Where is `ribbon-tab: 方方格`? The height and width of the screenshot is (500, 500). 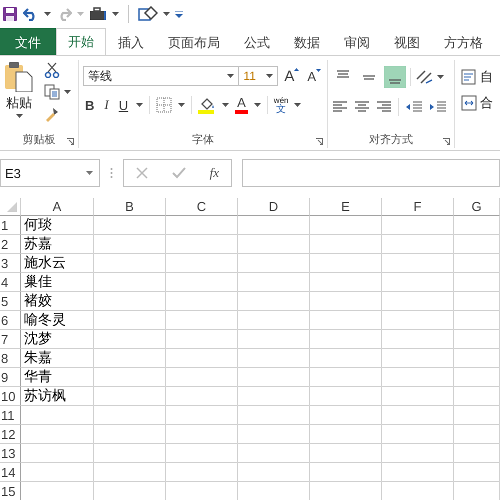
ribbon-tab: 方方格 is located at coordinates (463, 41).